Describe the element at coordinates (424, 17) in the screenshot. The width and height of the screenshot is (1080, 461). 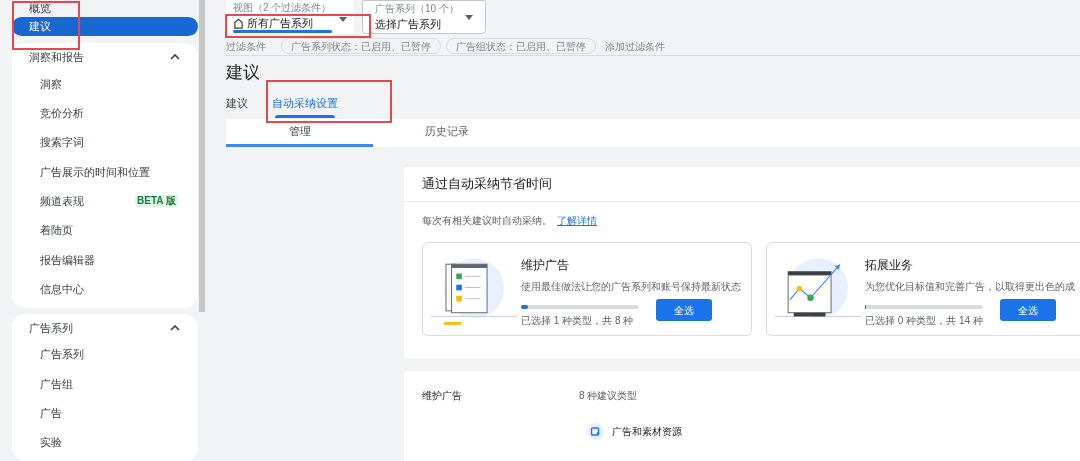
I see `campaign-dropdown: 广告系列（10 个） 选择广告系列` at that location.